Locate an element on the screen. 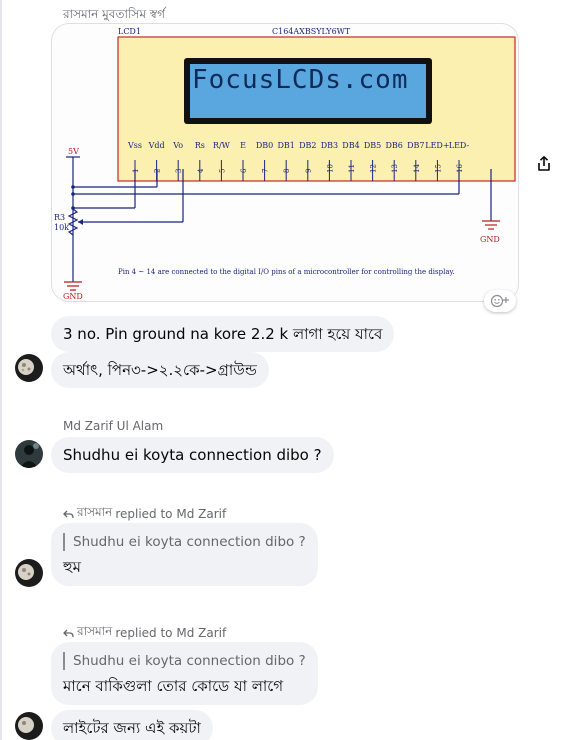  share-icon is located at coordinates (544, 163).